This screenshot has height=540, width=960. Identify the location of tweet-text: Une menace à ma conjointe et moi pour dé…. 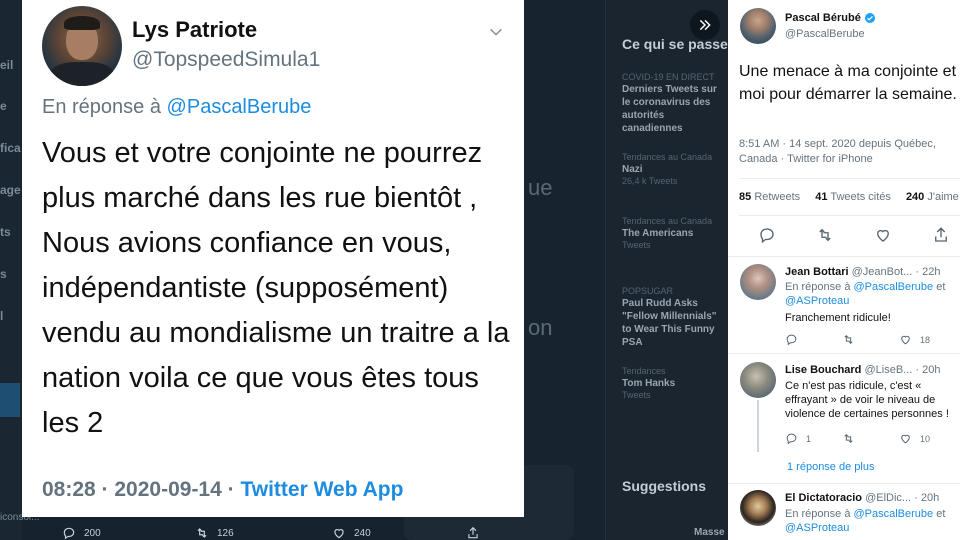
(848, 83).